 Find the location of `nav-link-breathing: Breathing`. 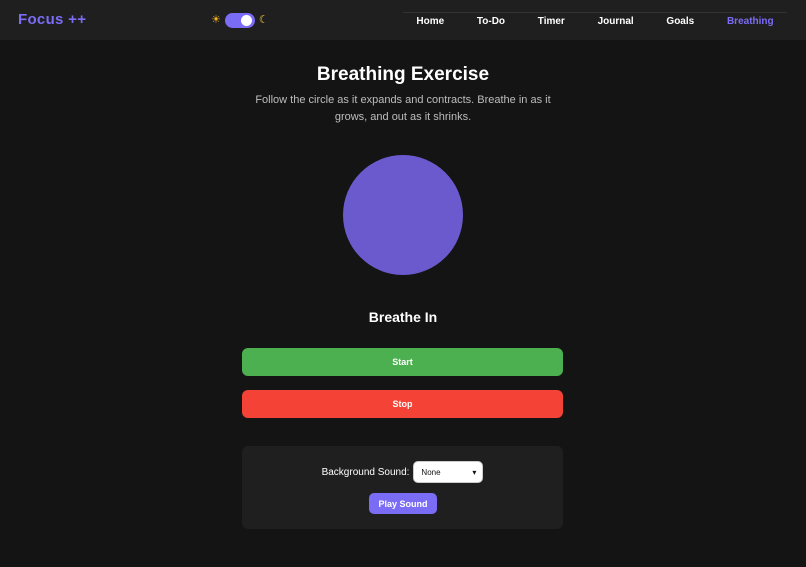

nav-link-breathing: Breathing is located at coordinates (750, 21).